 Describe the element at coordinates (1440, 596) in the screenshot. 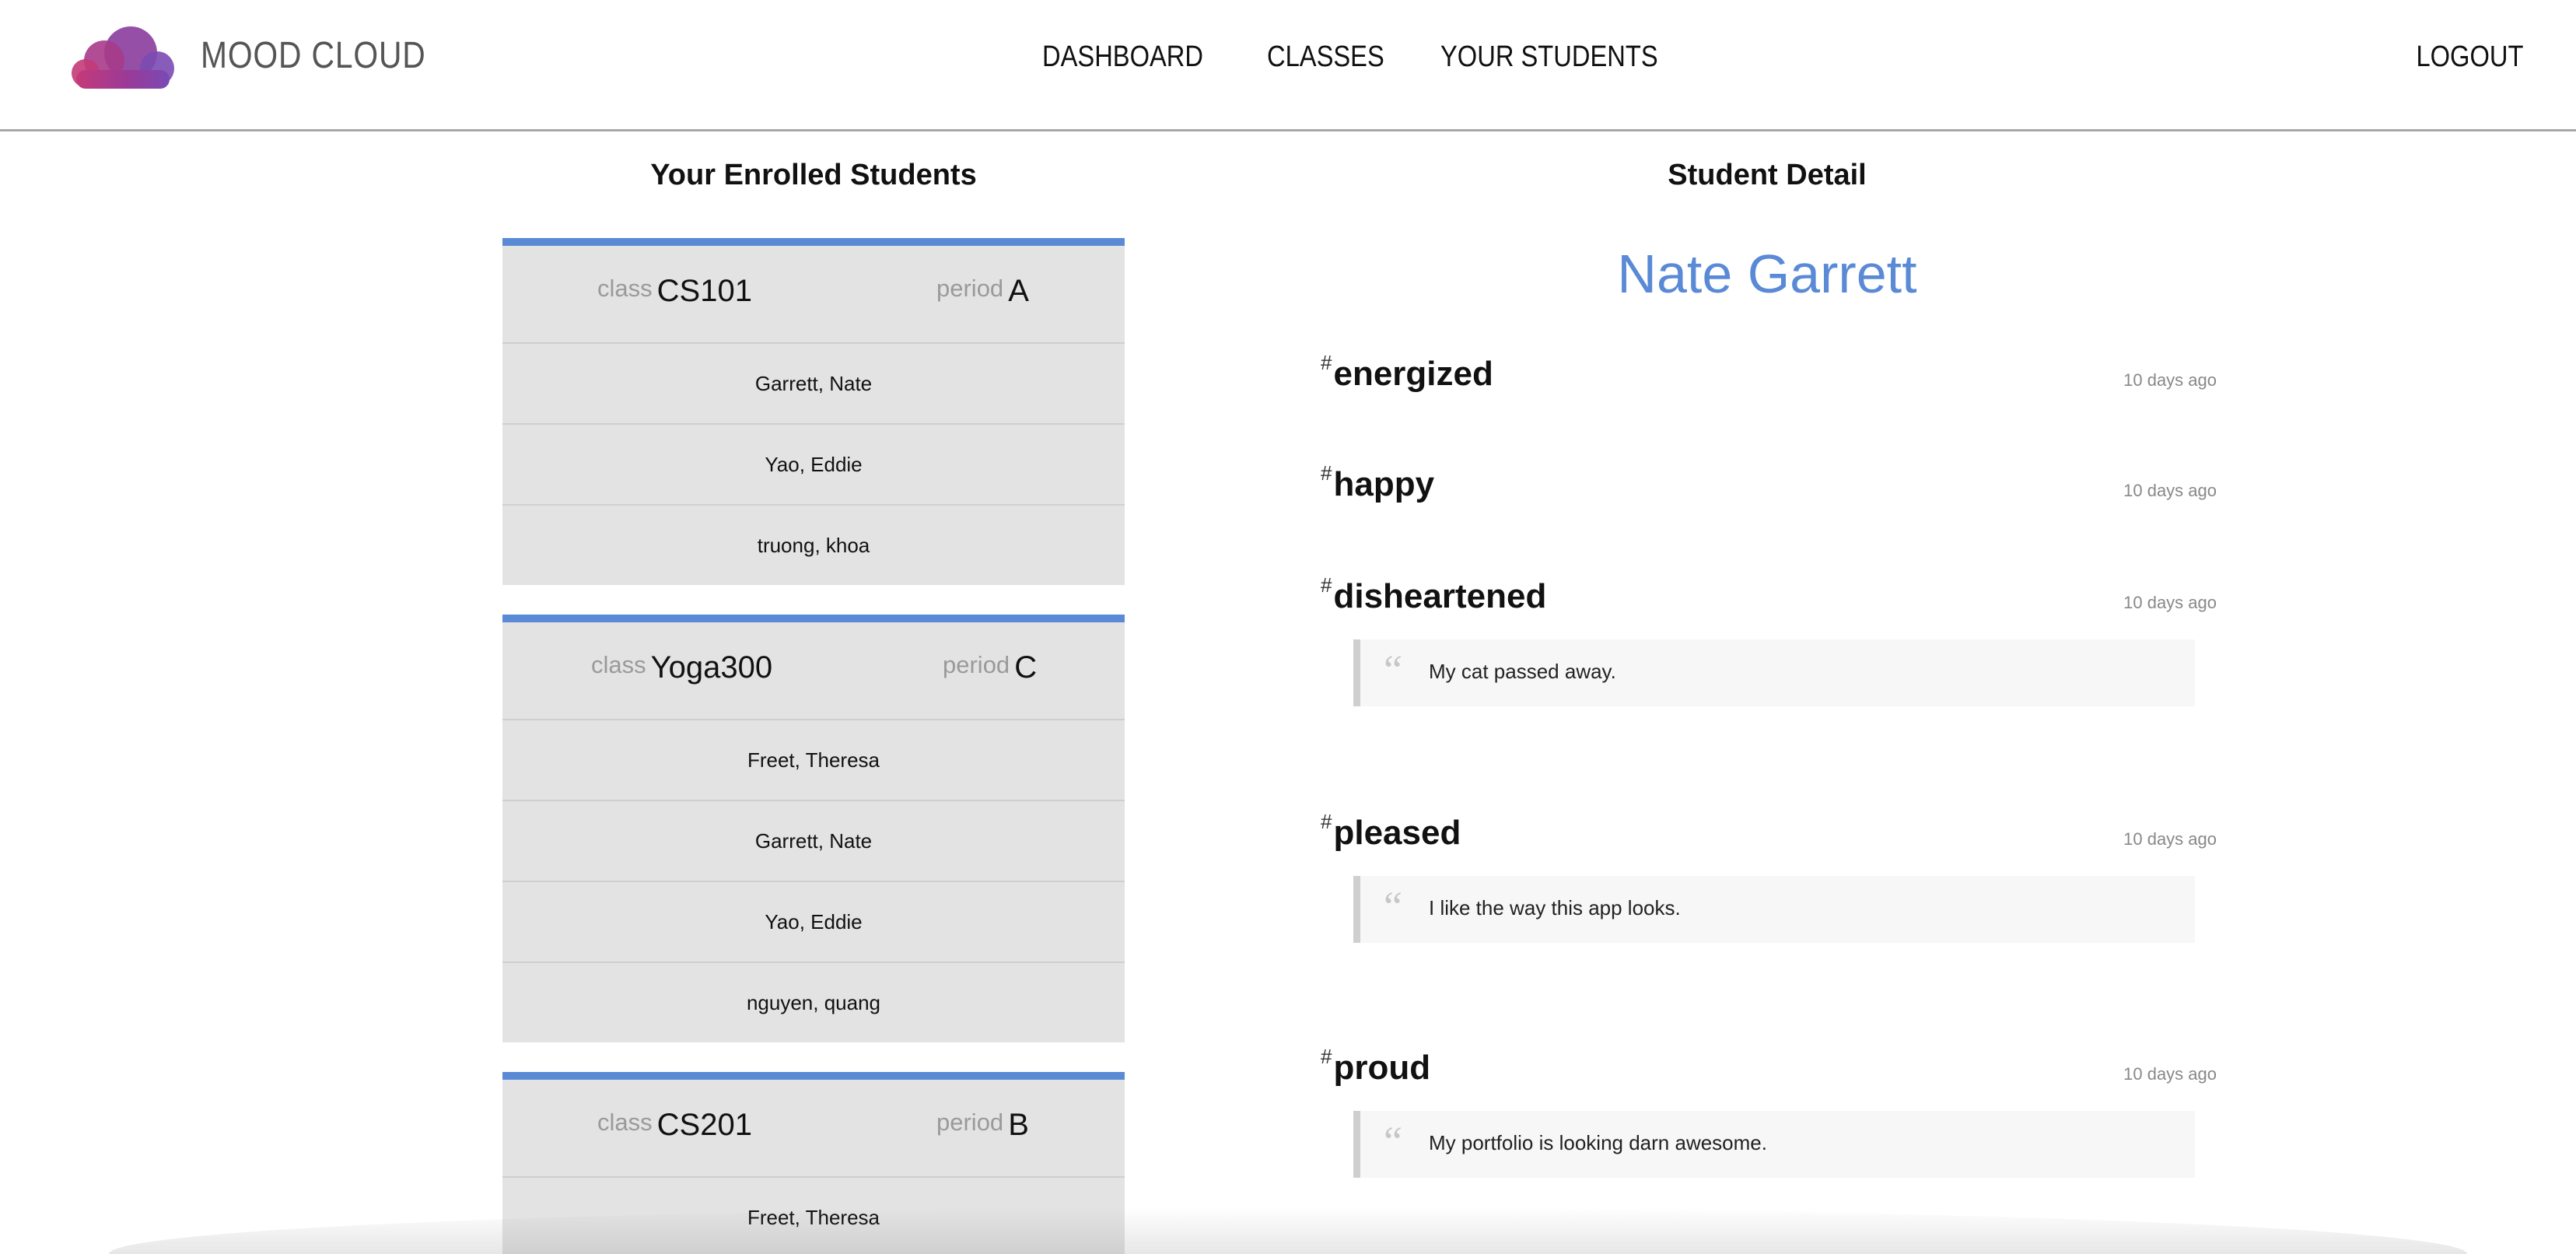

I see `mood-tag-text: disheartened` at that location.